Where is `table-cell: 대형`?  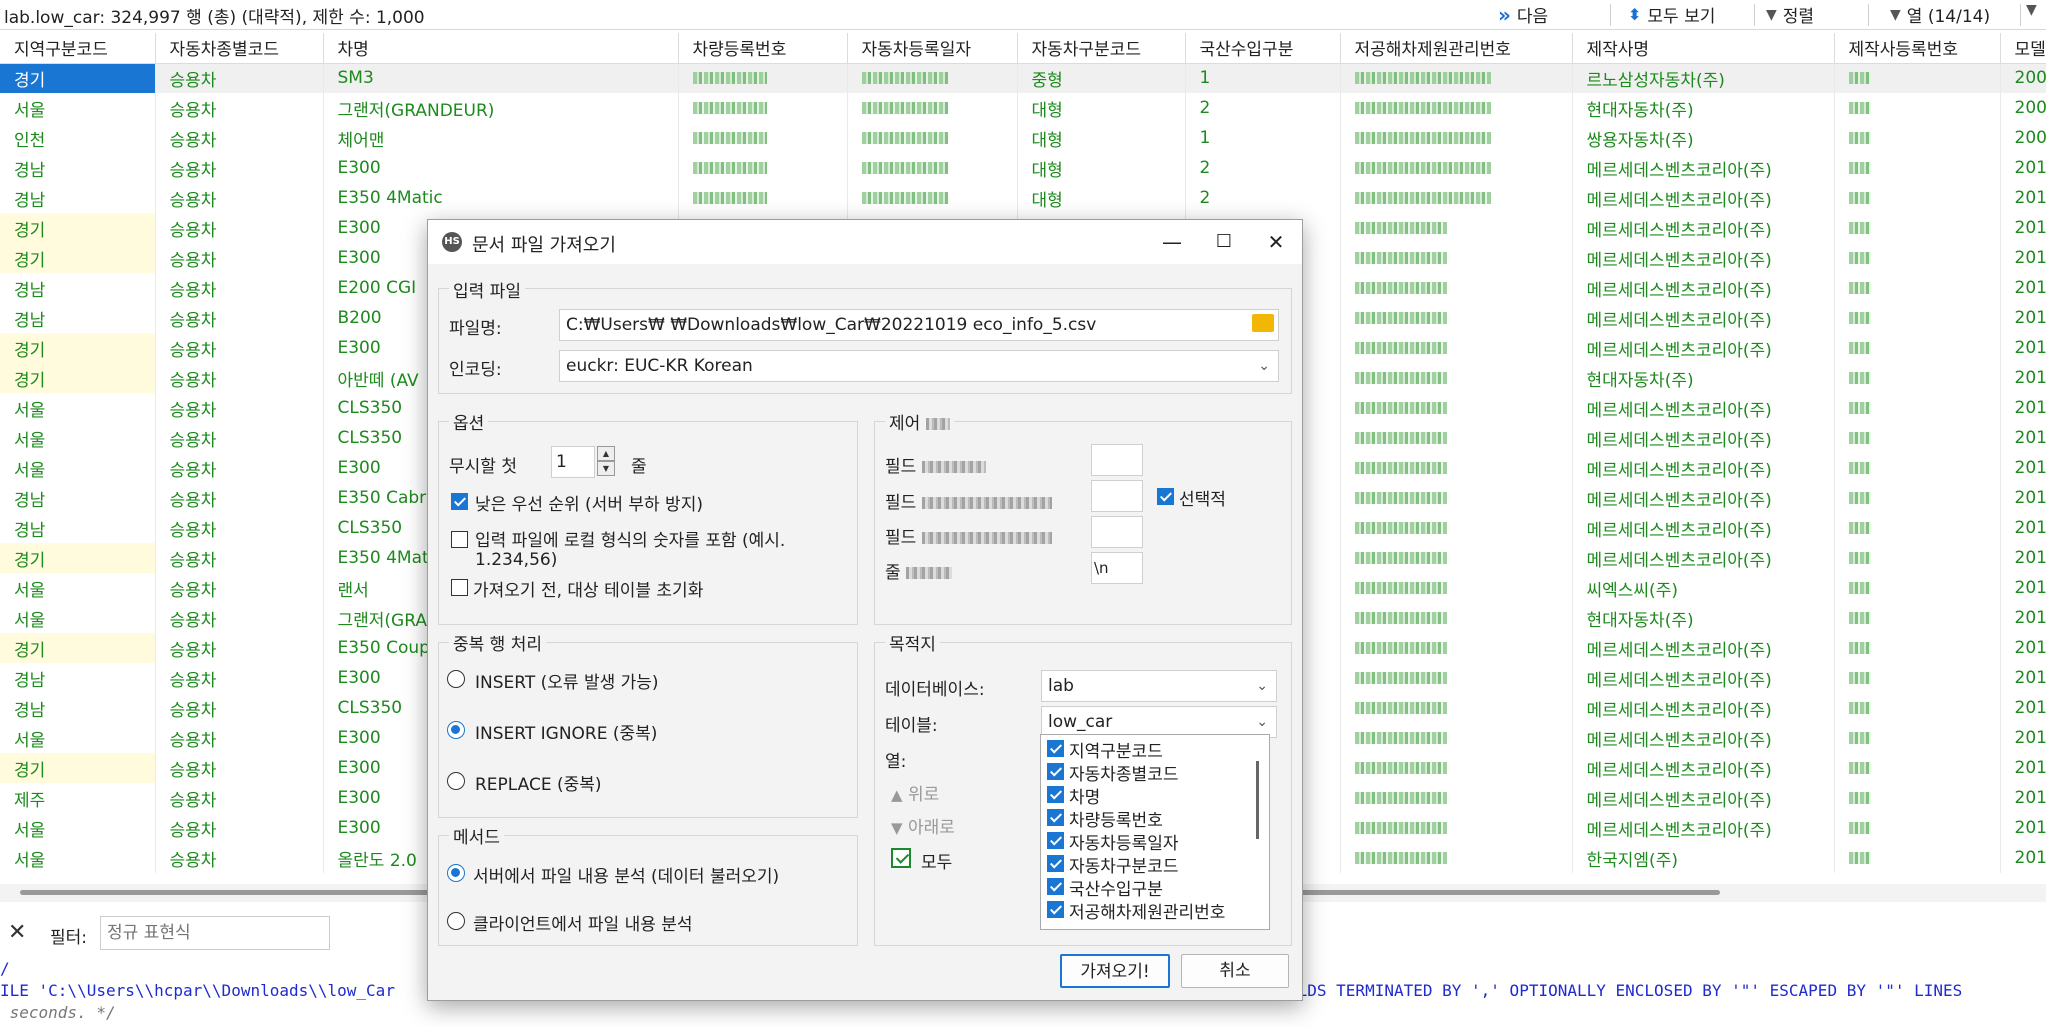
table-cell: 대형 is located at coordinates (1101, 108).